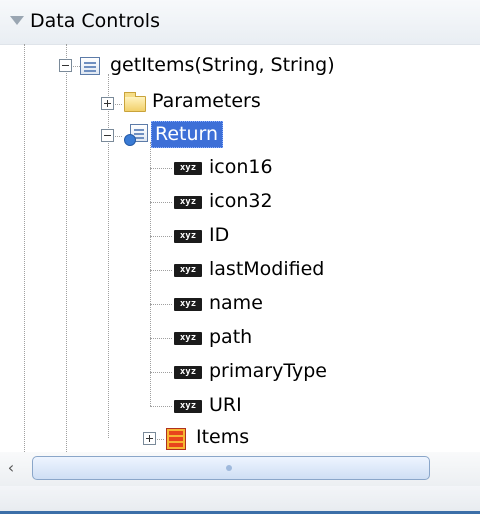 This screenshot has height=514, width=480. I want to click on horizontal-scrollbar: ‹, so click(240, 469).